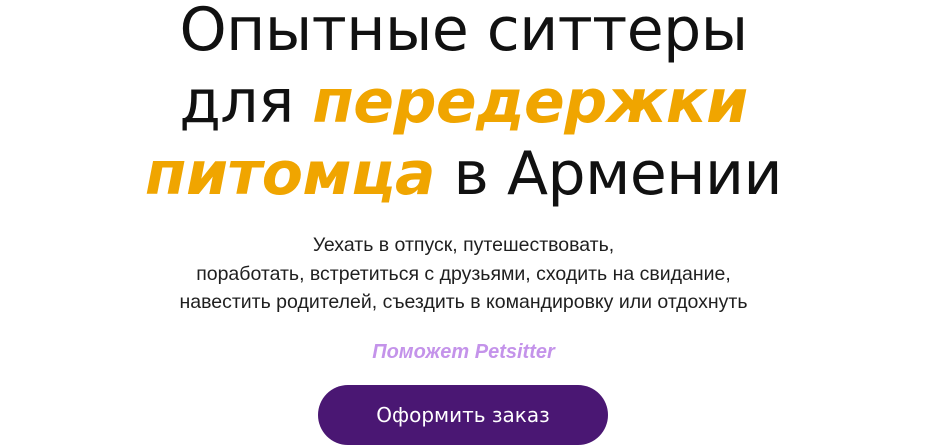  What do you see at coordinates (608, 174) in the screenshot?
I see `hero-title-suffix: в Армении` at bounding box center [608, 174].